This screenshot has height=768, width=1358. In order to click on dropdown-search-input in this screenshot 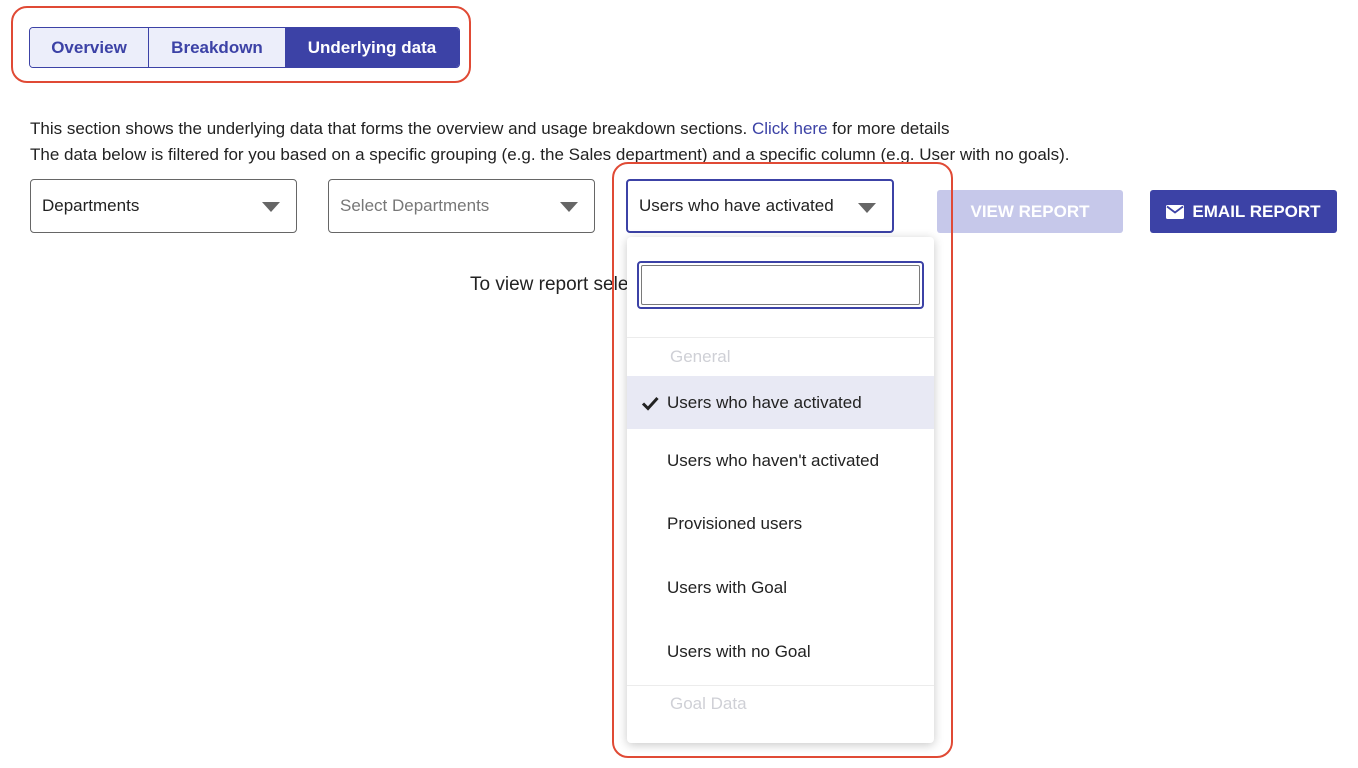, I will do `click(780, 285)`.